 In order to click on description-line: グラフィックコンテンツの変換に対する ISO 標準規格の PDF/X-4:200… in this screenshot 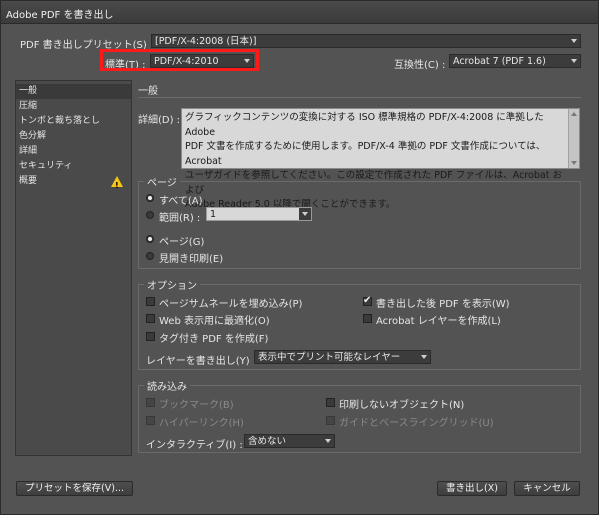, I will do `click(364, 125)`.